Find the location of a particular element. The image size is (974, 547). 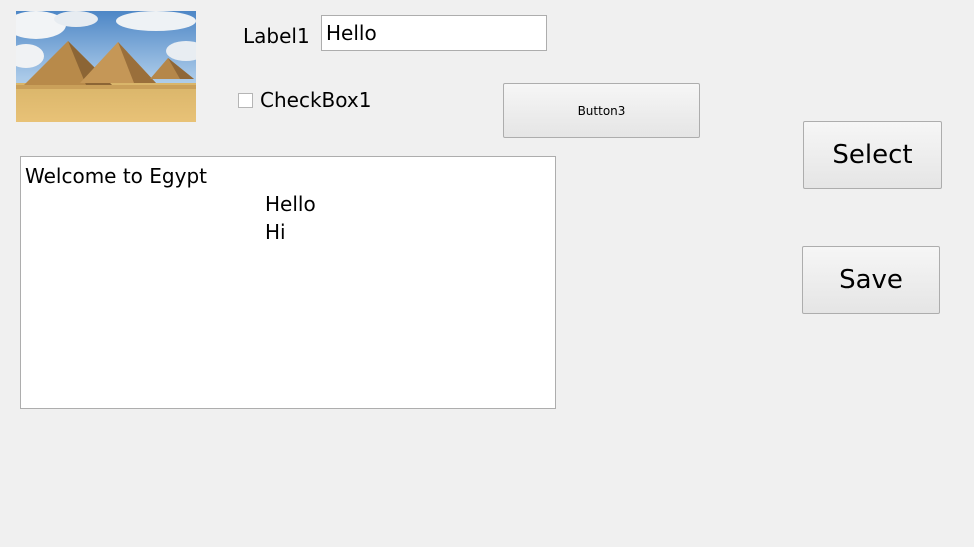

text-line: Hello is located at coordinates (290, 204).